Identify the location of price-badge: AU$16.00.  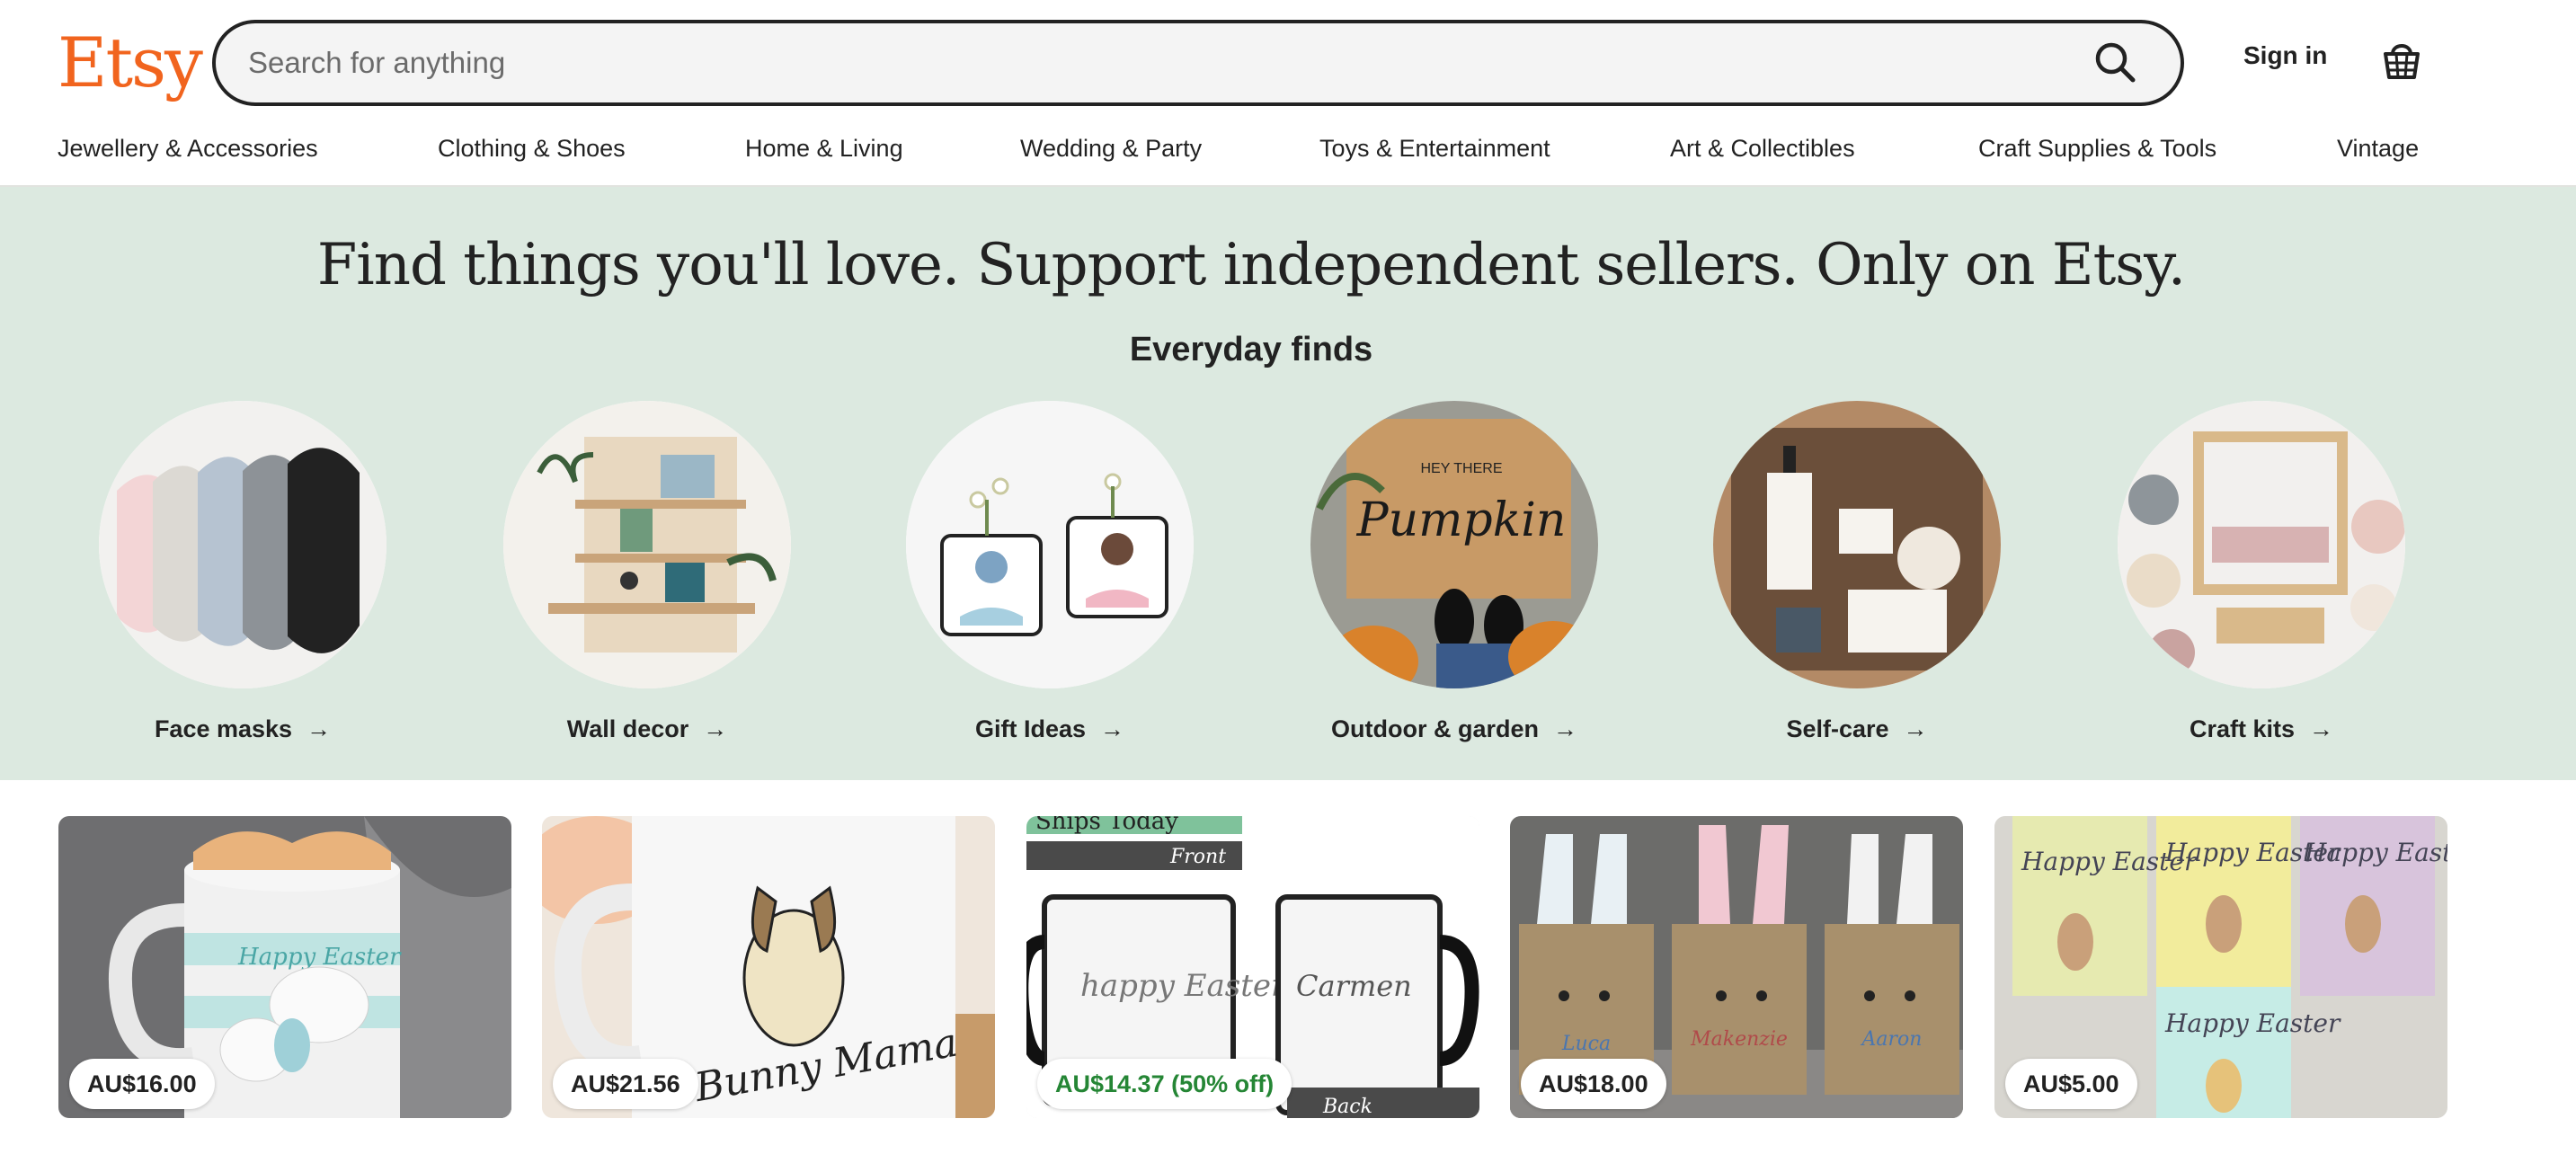
(142, 1084).